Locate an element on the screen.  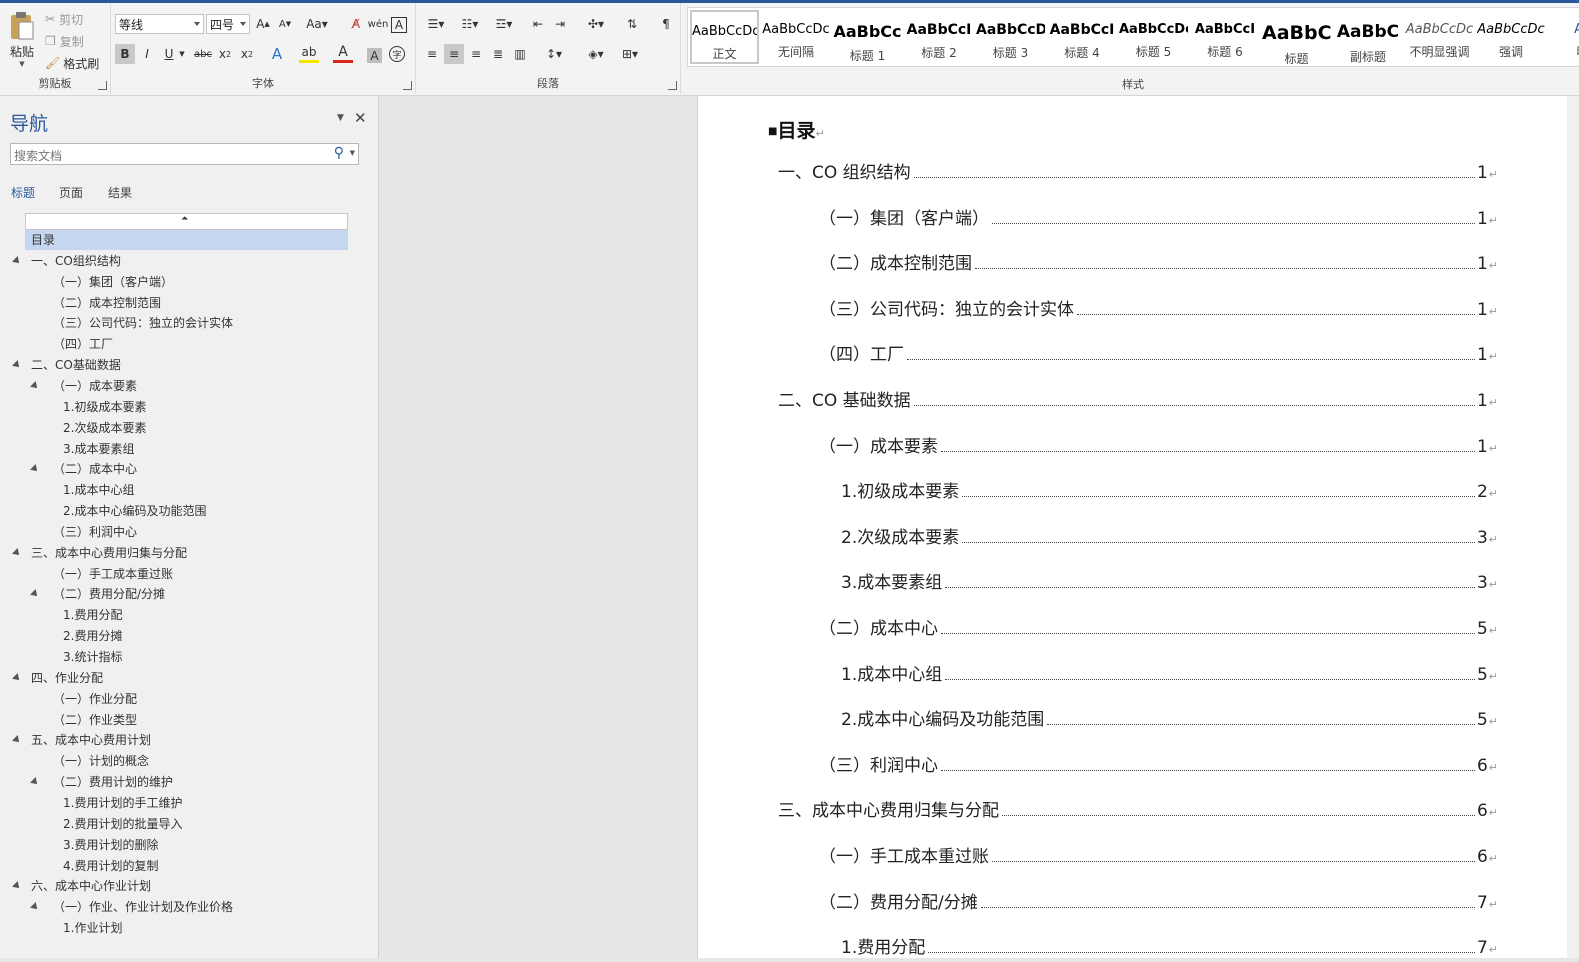
nav-heading-item: 1.作业计划 is located at coordinates (92, 928).